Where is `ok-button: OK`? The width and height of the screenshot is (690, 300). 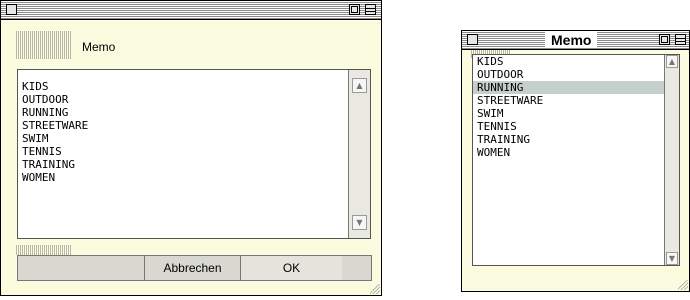 ok-button: OK is located at coordinates (291, 268).